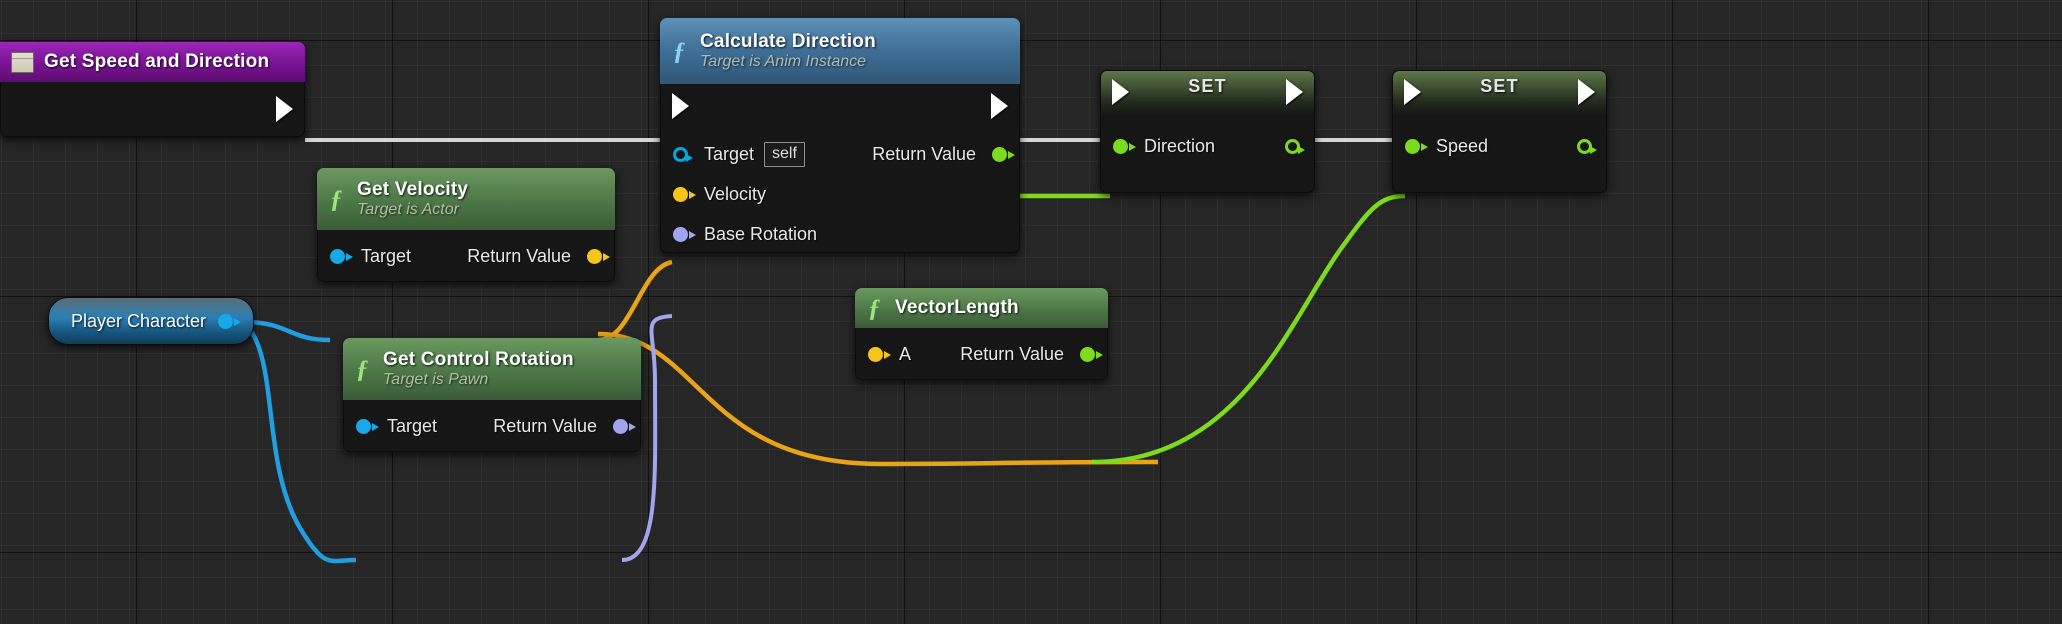 This screenshot has width=2062, height=624. I want to click on node-get-speed-and-direction: Get Speed and Direction, so click(152, 89).